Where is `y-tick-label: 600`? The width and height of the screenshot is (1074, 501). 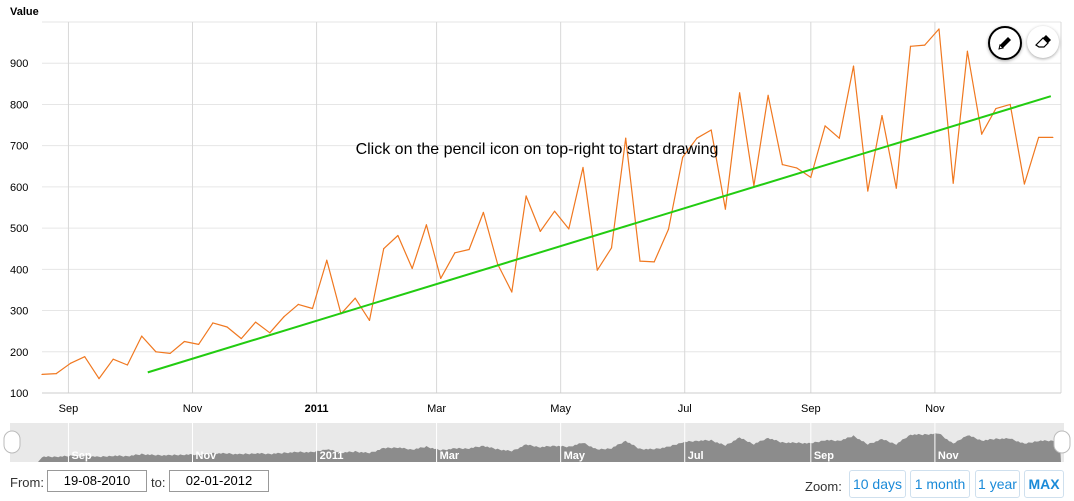 y-tick-label: 600 is located at coordinates (19, 188).